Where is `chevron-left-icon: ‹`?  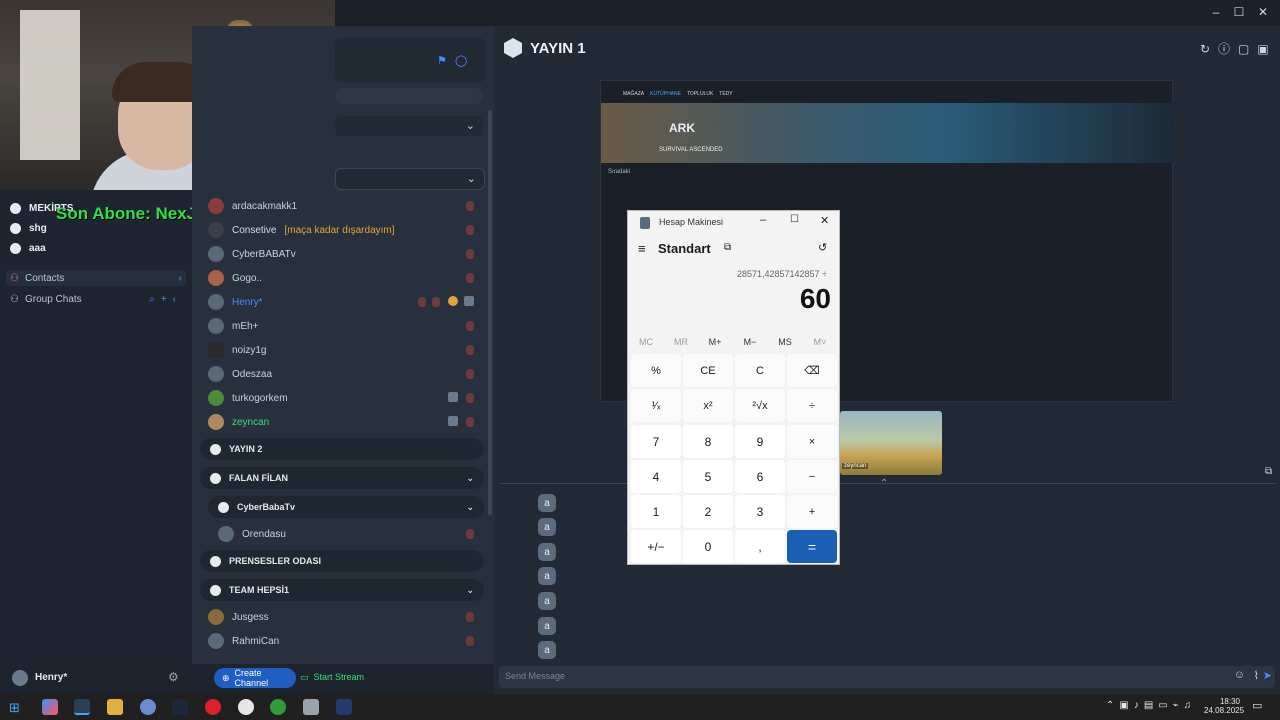
chevron-left-icon: ‹ is located at coordinates (180, 278).